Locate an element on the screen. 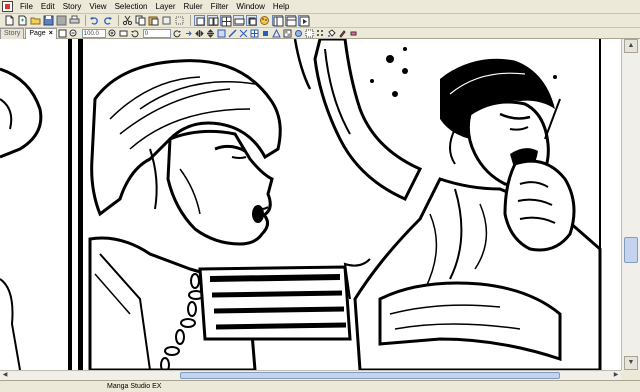 Image resolution: width=640 pixels, height=392 pixels. mask-icon is located at coordinates (298, 33).